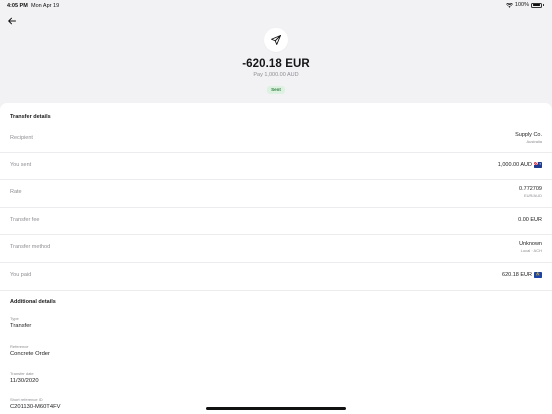 The height and width of the screenshot is (414, 552). What do you see at coordinates (25, 220) in the screenshot?
I see `detail-label: Transfer fee` at bounding box center [25, 220].